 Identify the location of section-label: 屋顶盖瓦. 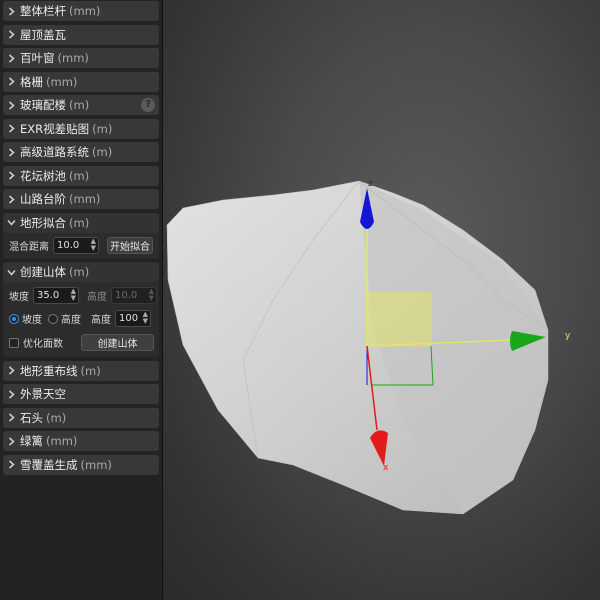
(43, 34).